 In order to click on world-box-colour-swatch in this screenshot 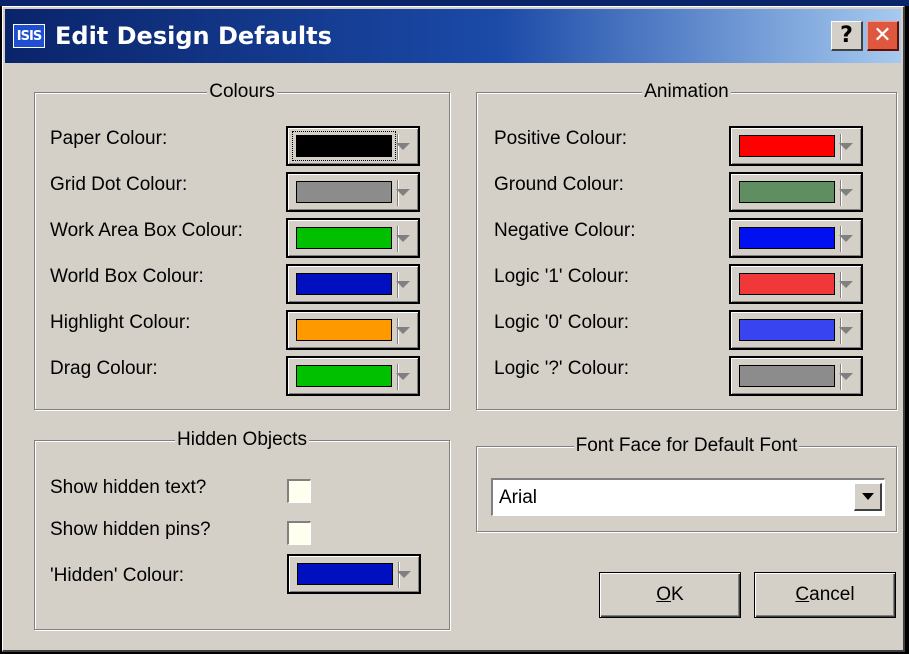, I will do `click(344, 284)`.